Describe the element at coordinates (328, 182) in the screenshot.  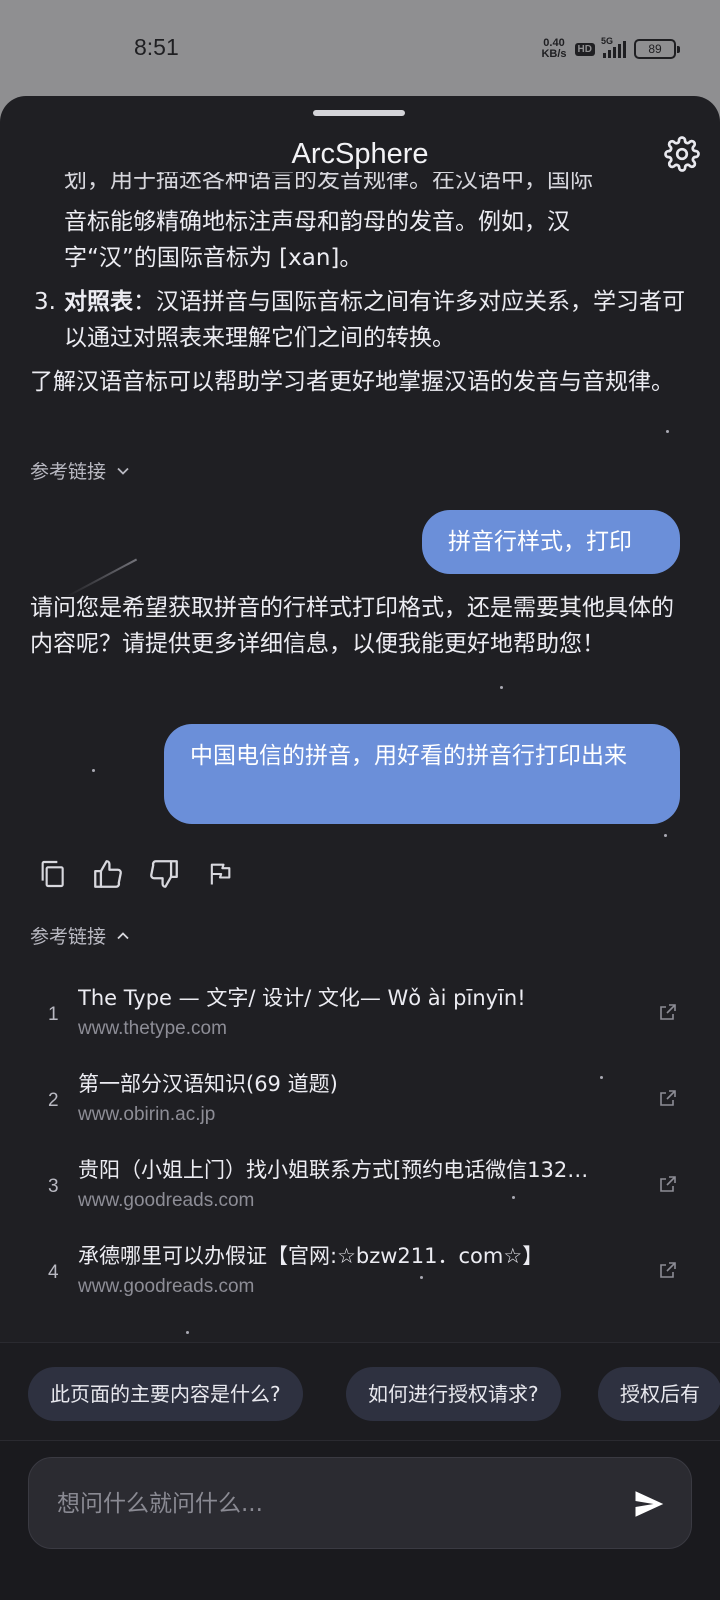
I see `ai-message-partial: 划，用于描述各种语言的发音规律。在汉语中，国际` at that location.